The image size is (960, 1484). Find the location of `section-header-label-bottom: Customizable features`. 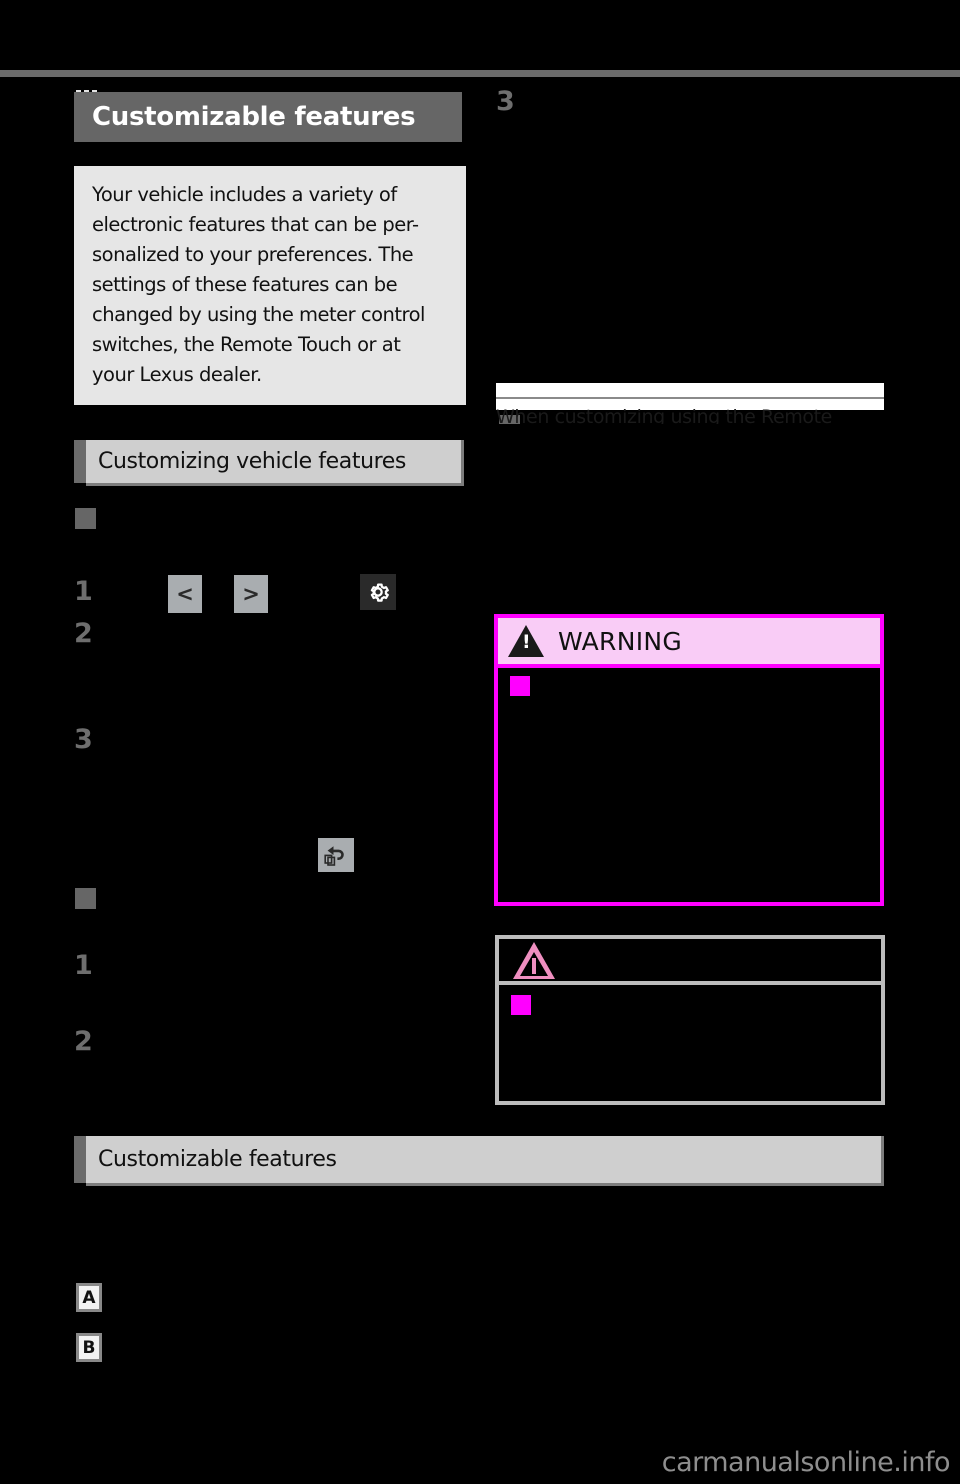

section-header-label-bottom: Customizable features is located at coordinates (217, 1159).